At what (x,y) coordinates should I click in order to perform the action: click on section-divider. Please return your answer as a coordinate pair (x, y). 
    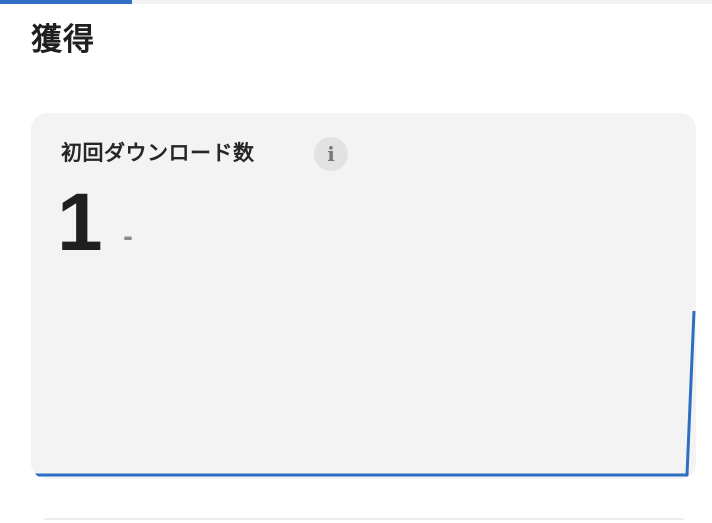
    Looking at the image, I should click on (364, 519).